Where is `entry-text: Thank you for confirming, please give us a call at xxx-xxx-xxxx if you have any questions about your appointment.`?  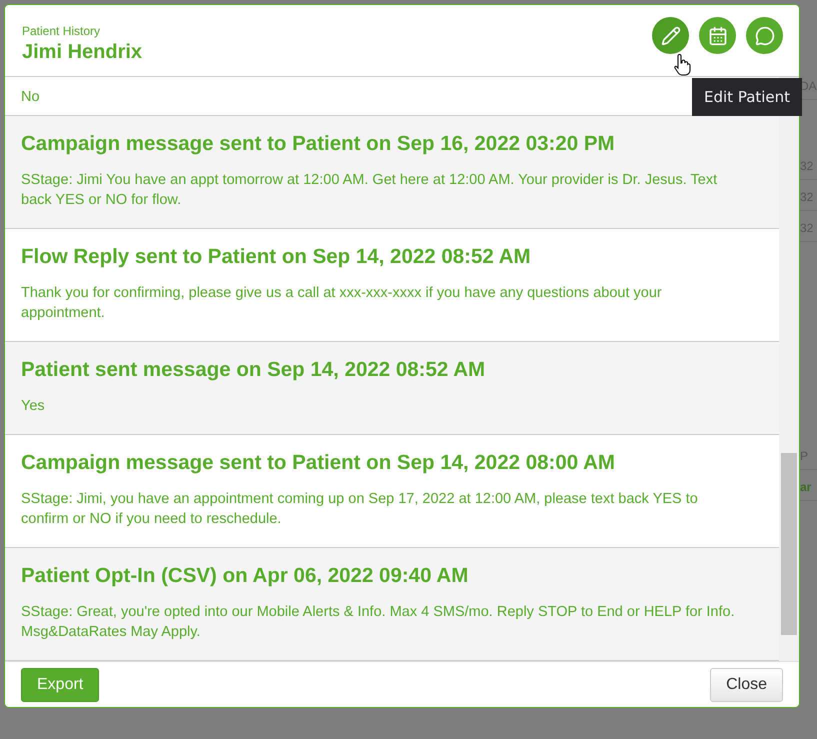
entry-text: Thank you for confirming, please give us a call at xxx-xxx-xxxx if you have any questions about your appointment. is located at coordinates (342, 303).